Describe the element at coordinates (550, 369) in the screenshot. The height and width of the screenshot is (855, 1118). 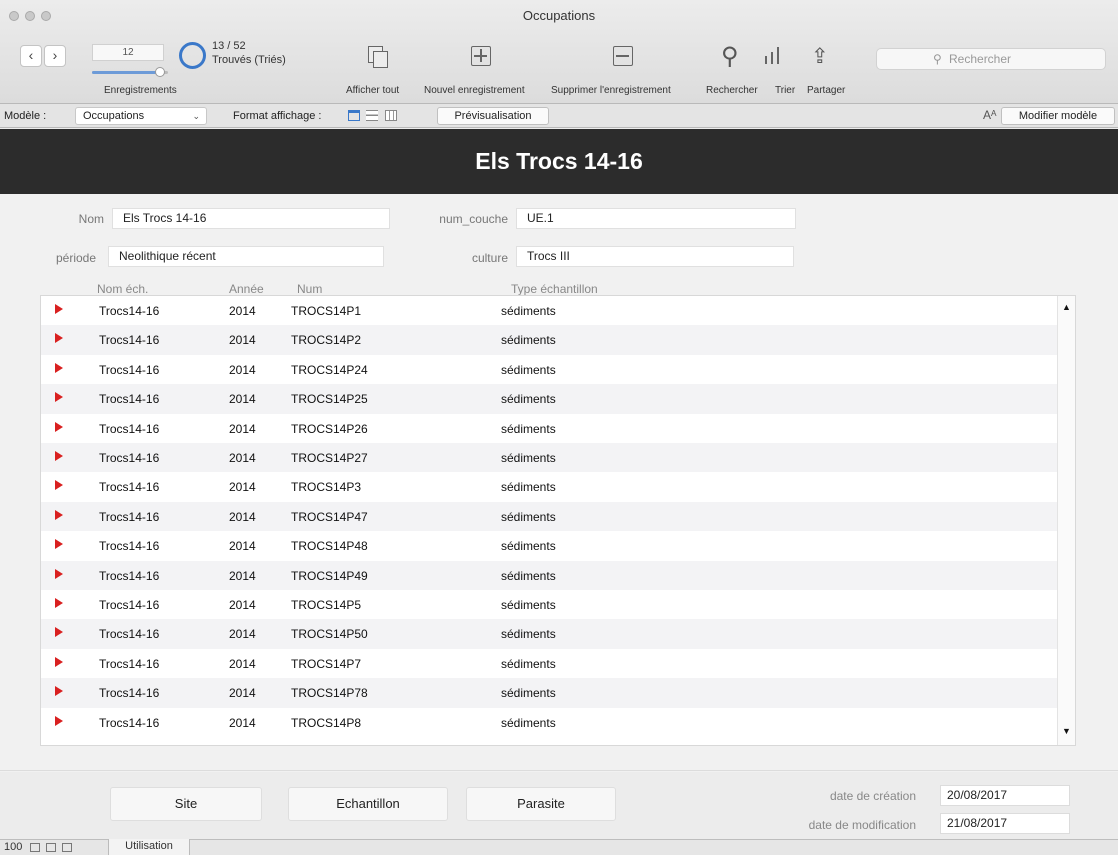
I see `table-row: Trocs14-16 2014 TROCS14P24 sédiments` at that location.